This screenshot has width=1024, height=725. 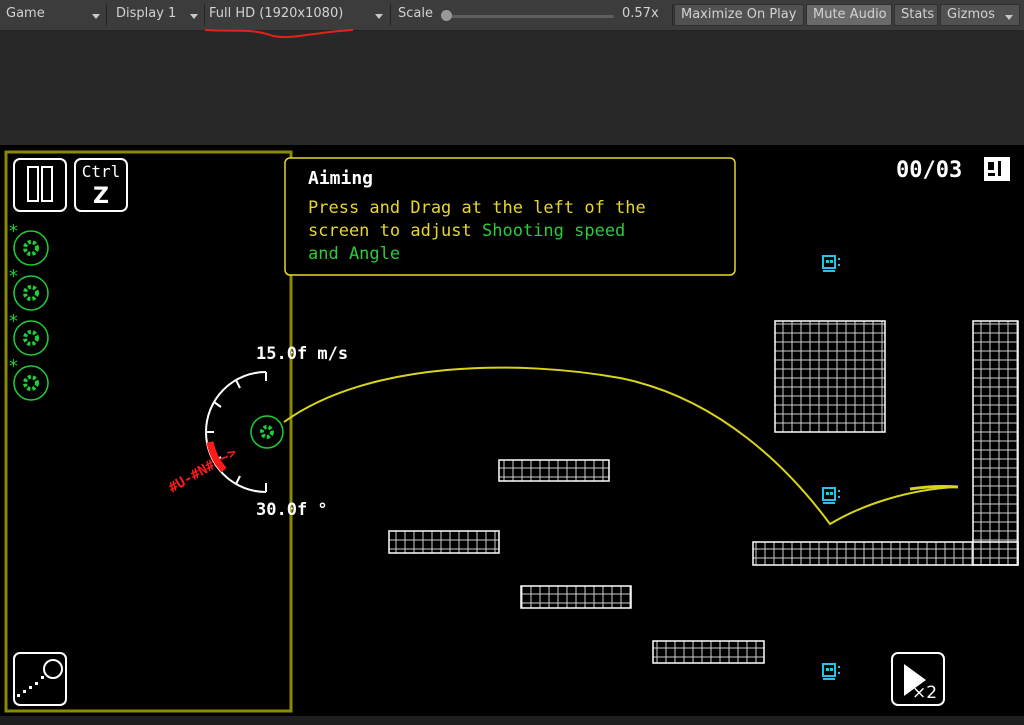 What do you see at coordinates (997, 169) in the screenshot?
I see `level-badge-icon` at bounding box center [997, 169].